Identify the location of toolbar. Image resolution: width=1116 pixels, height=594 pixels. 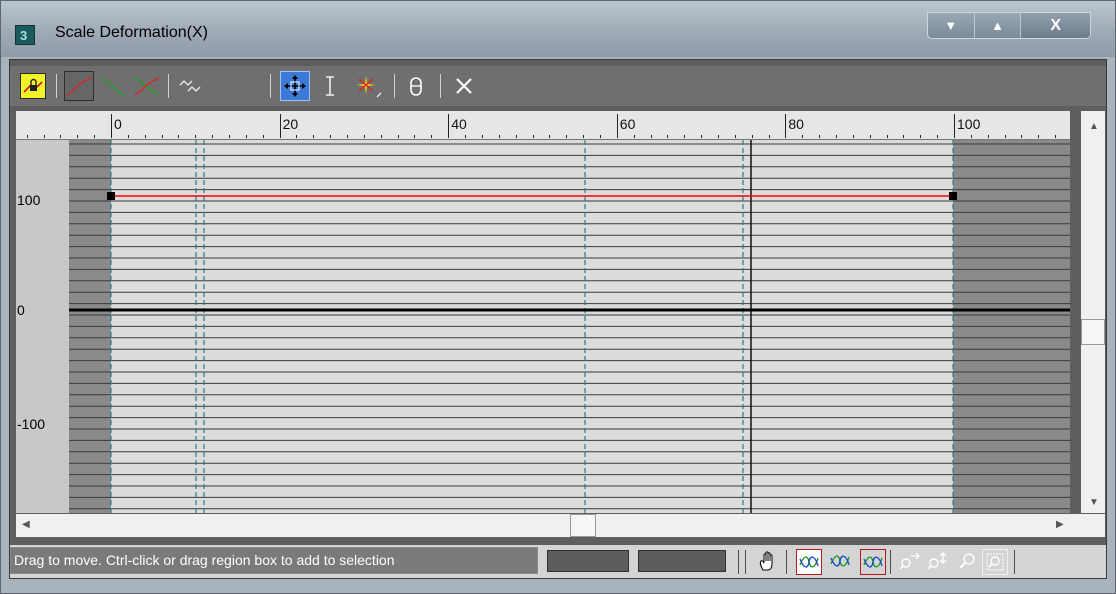
(558, 86).